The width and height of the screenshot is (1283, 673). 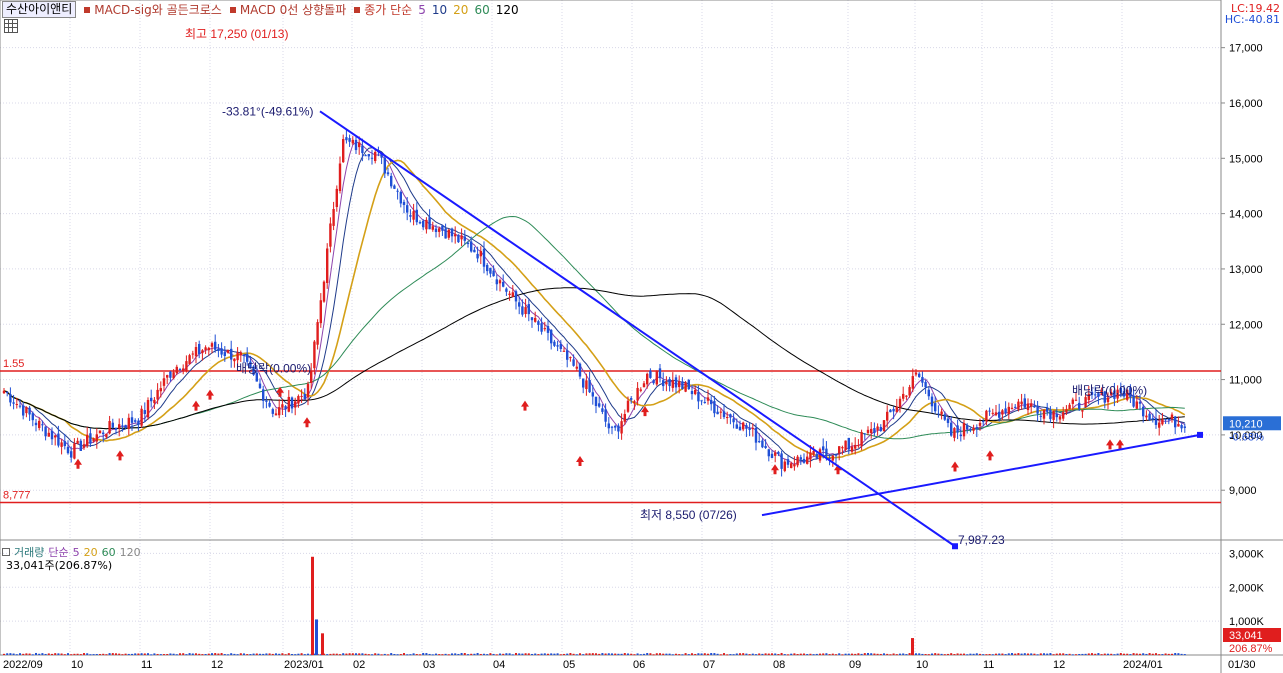 What do you see at coordinates (59, 565) in the screenshot?
I see `volume-current: 33,041주(206.87%)` at bounding box center [59, 565].